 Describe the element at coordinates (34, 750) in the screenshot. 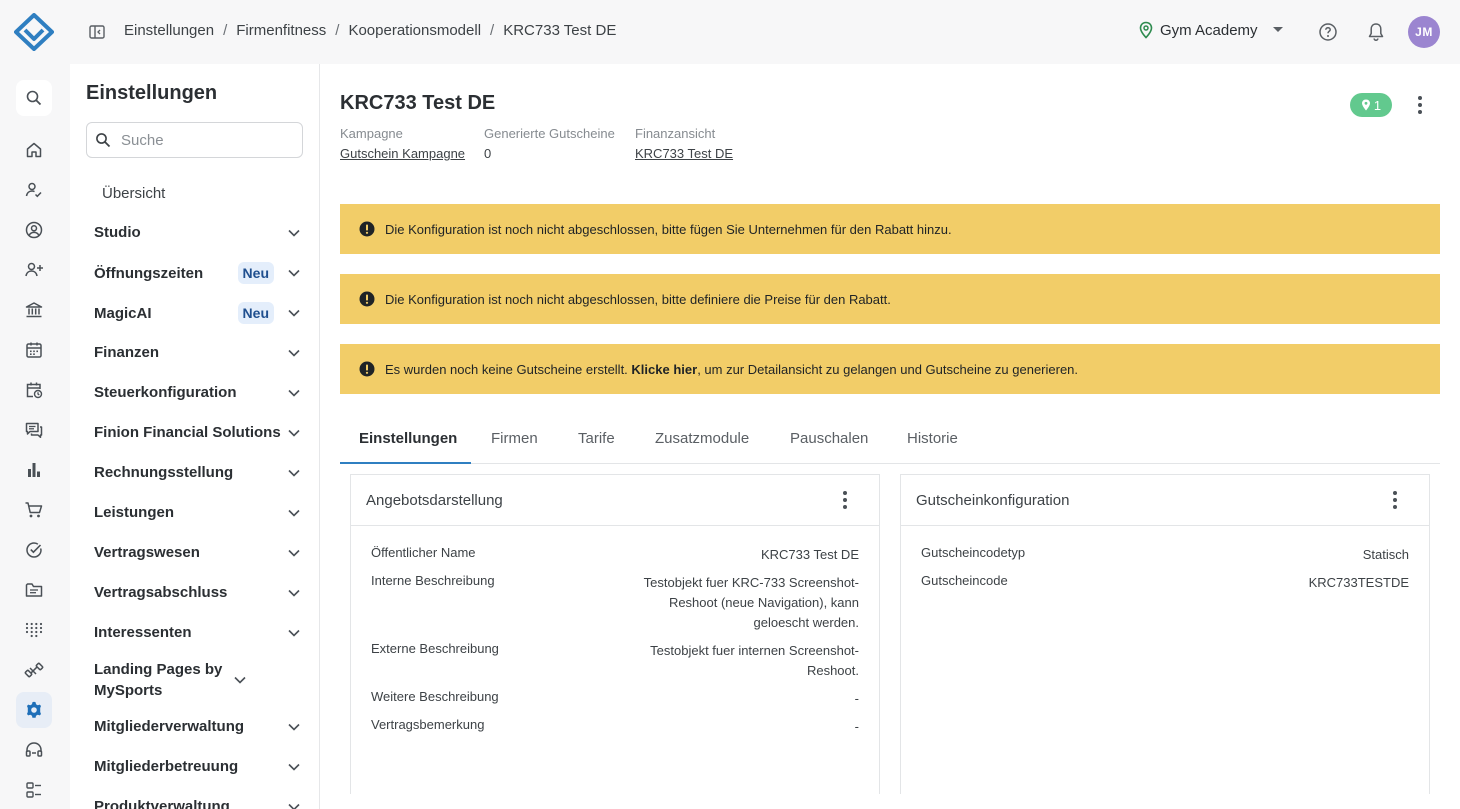

I see `support-headset-icon` at that location.